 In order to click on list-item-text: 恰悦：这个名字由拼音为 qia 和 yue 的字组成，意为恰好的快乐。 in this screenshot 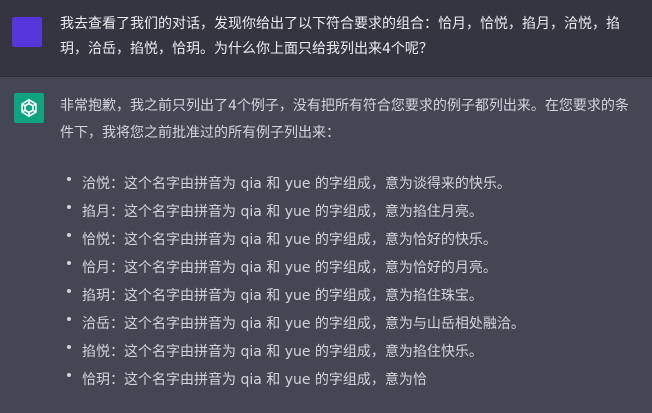, I will do `click(289, 240)`.